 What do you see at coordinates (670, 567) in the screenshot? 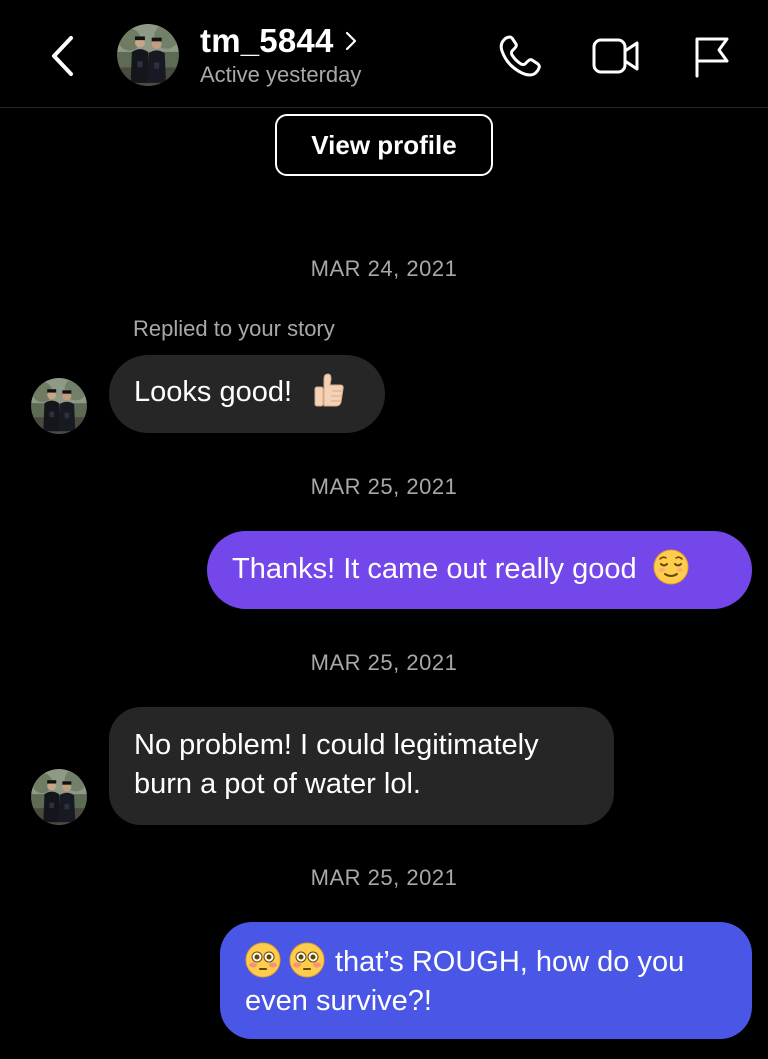
I see `relieved-face-icon` at bounding box center [670, 567].